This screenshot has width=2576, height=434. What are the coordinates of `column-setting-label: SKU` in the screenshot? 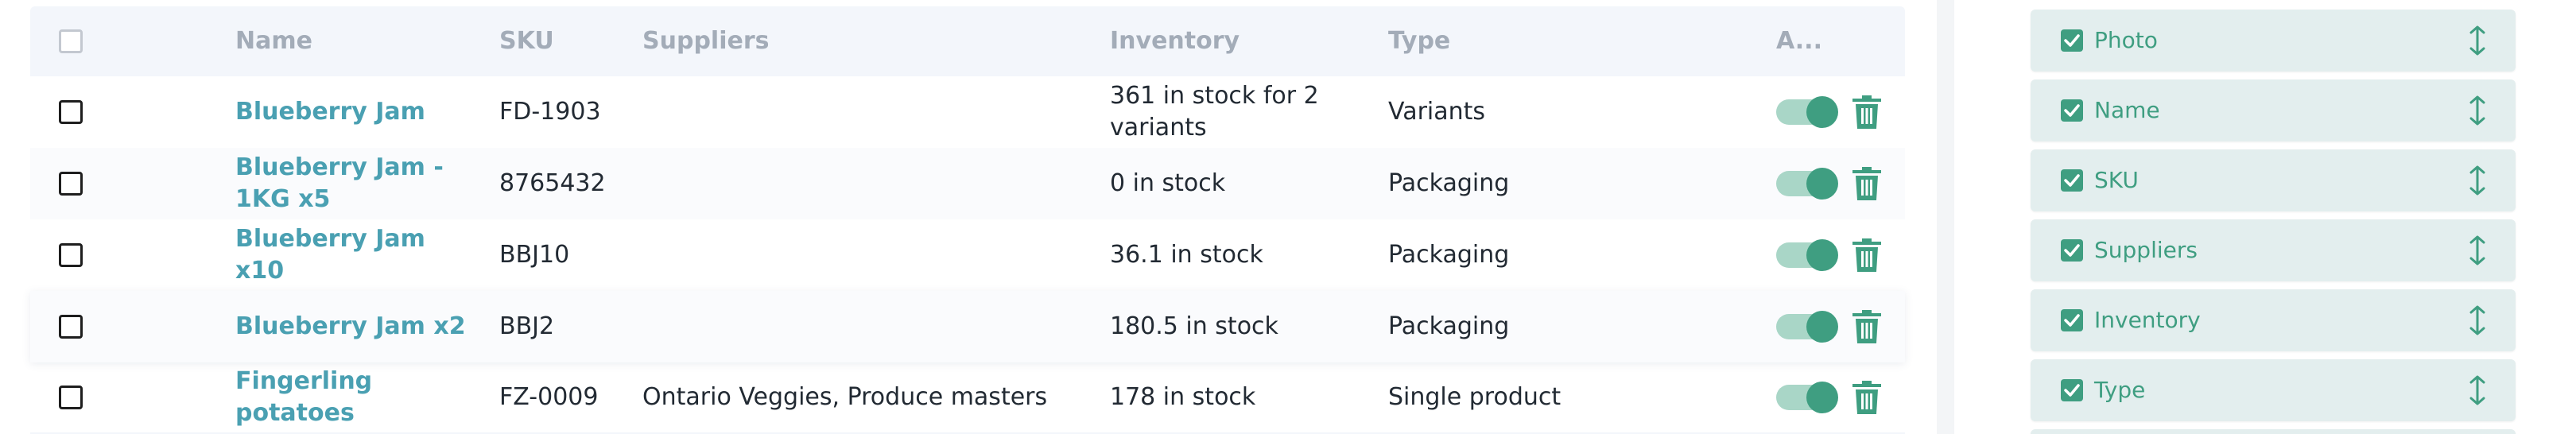 It's located at (2116, 180).